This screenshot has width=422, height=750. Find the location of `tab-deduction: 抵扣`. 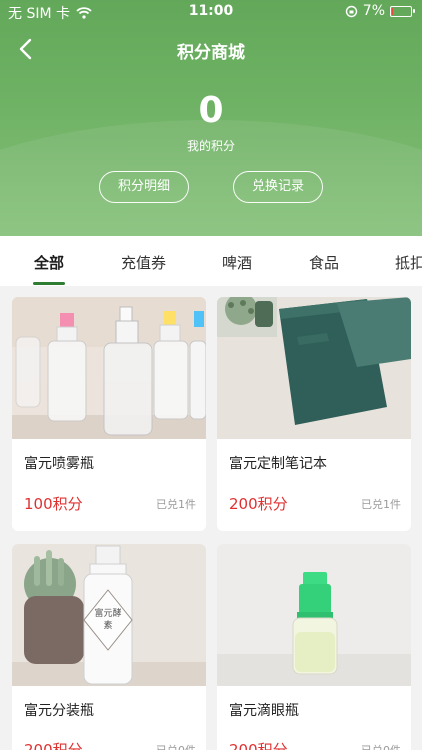

tab-deduction: 抵扣 is located at coordinates (408, 262).